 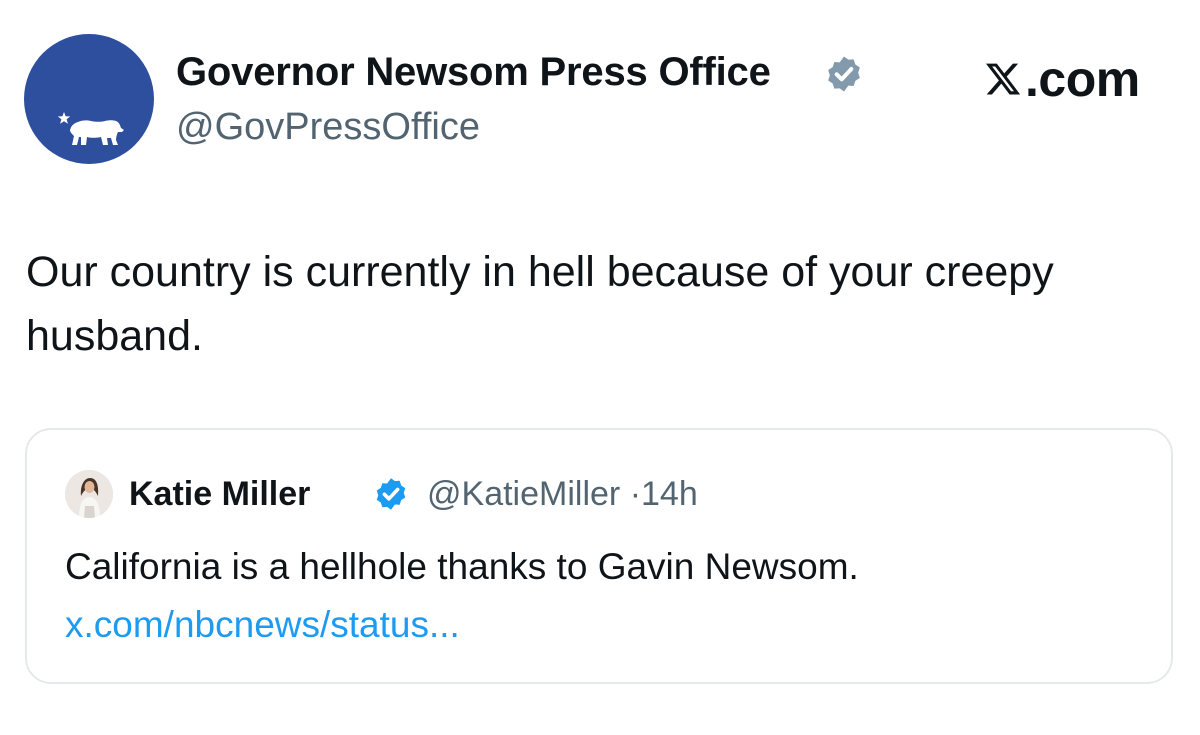 I want to click on person-avatar-icon, so click(x=89, y=494).